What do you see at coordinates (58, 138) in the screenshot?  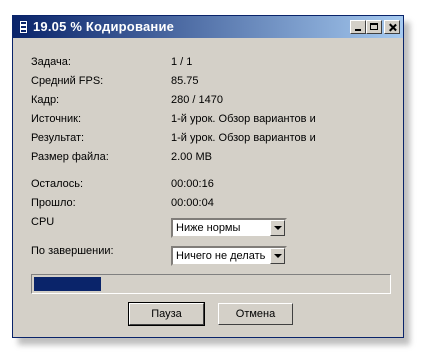 I see `result-label: Результат:` at bounding box center [58, 138].